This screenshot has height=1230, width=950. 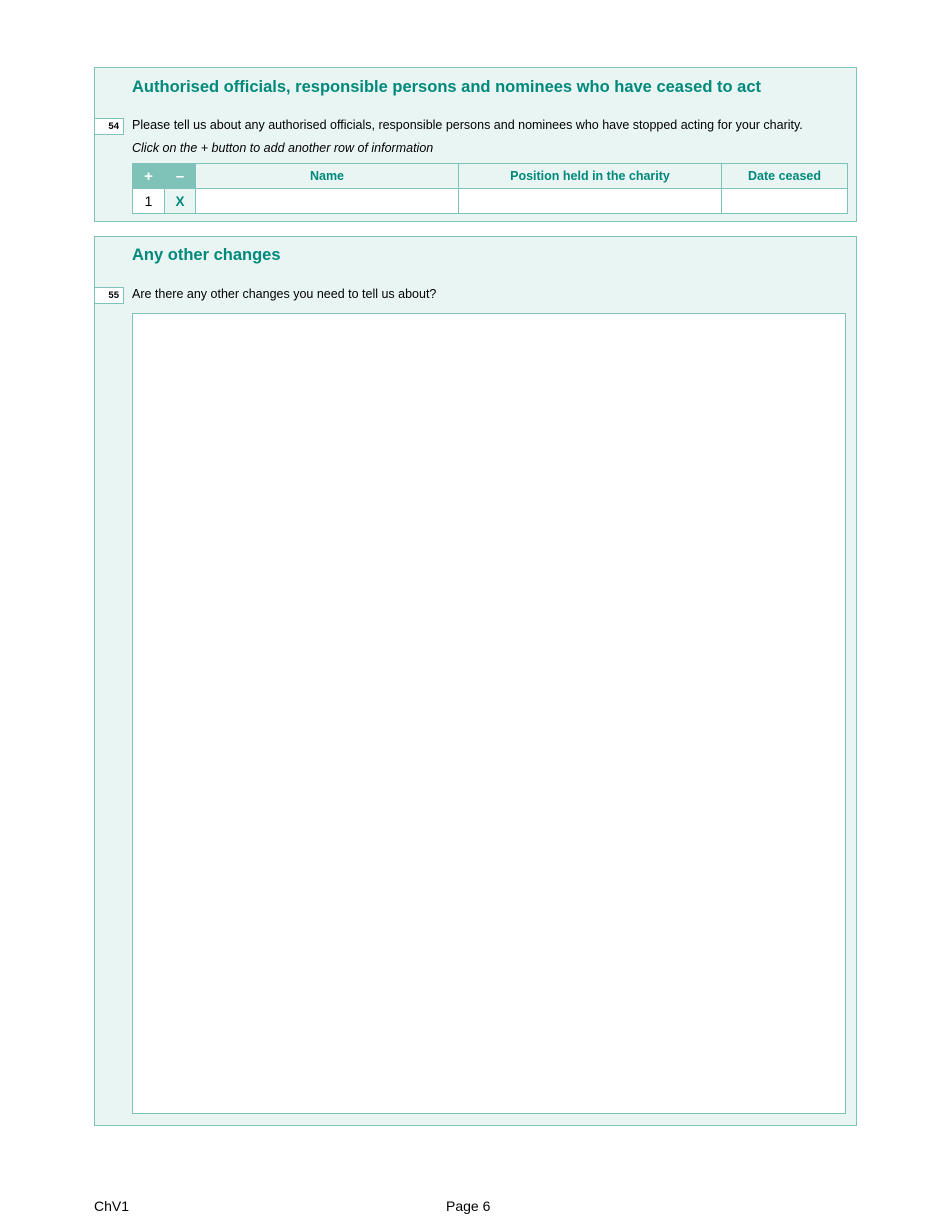 What do you see at coordinates (109, 126) in the screenshot?
I see `question-number-badge: 54` at bounding box center [109, 126].